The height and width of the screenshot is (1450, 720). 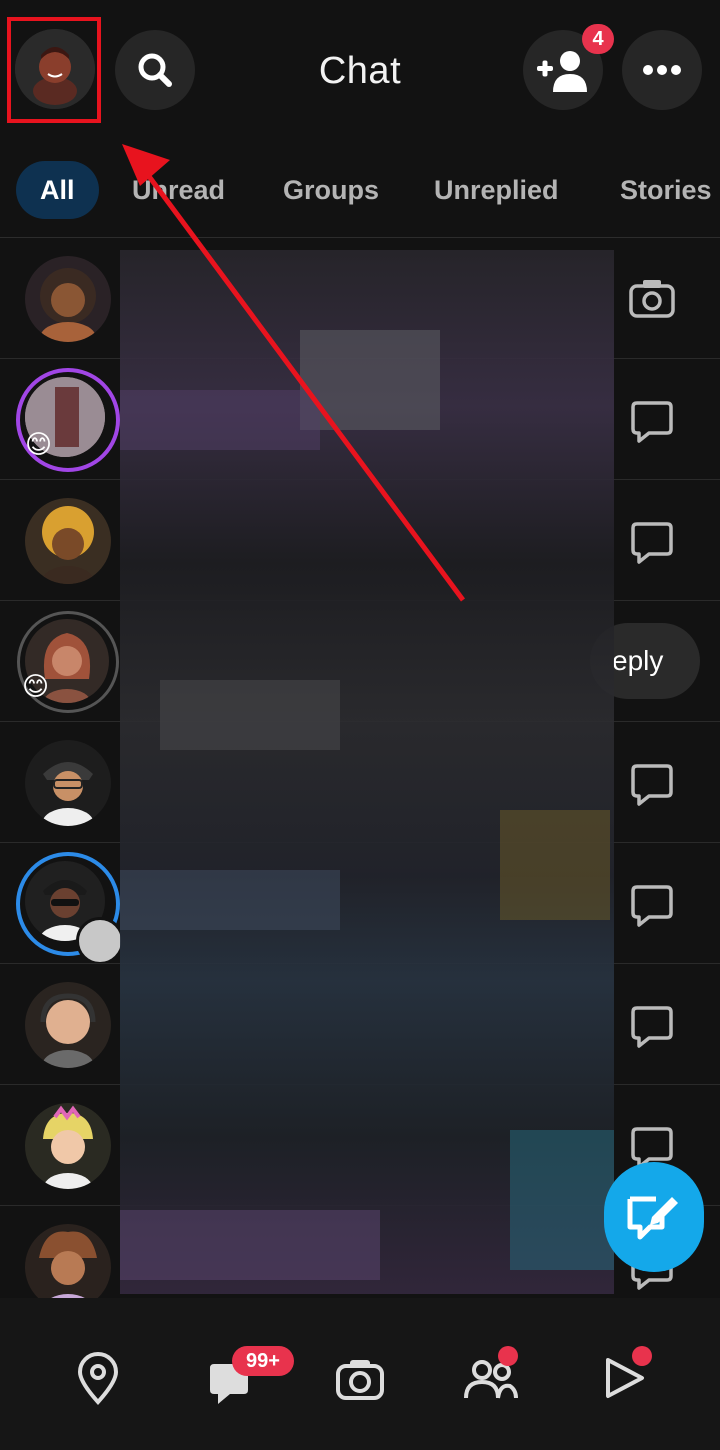 I want to click on chat-header: Chat 4, so click(x=360, y=70).